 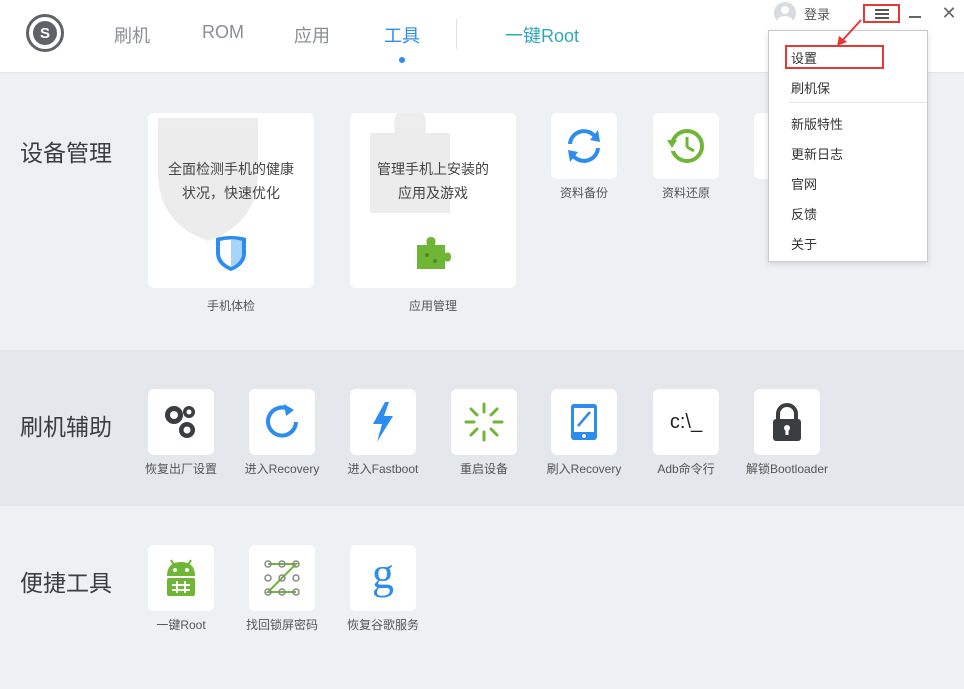 I want to click on phone-check-desc-line2: 状况，快速优化, so click(x=231, y=193).